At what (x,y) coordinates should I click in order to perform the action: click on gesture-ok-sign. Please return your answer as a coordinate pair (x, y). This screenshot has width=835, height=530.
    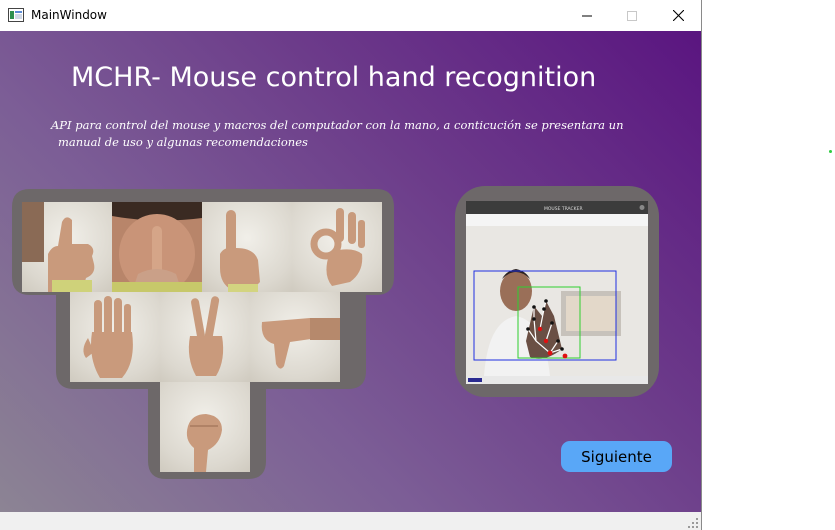
    Looking at the image, I should click on (337, 247).